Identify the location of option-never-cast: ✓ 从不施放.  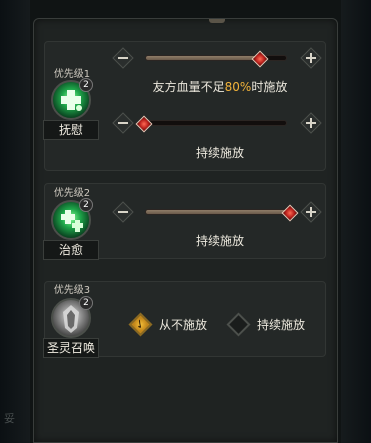
(168, 324).